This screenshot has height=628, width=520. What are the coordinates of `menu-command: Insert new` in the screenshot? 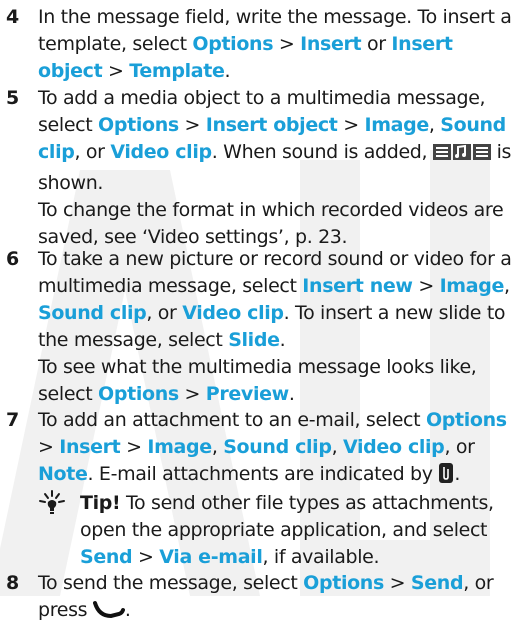 It's located at (357, 286).